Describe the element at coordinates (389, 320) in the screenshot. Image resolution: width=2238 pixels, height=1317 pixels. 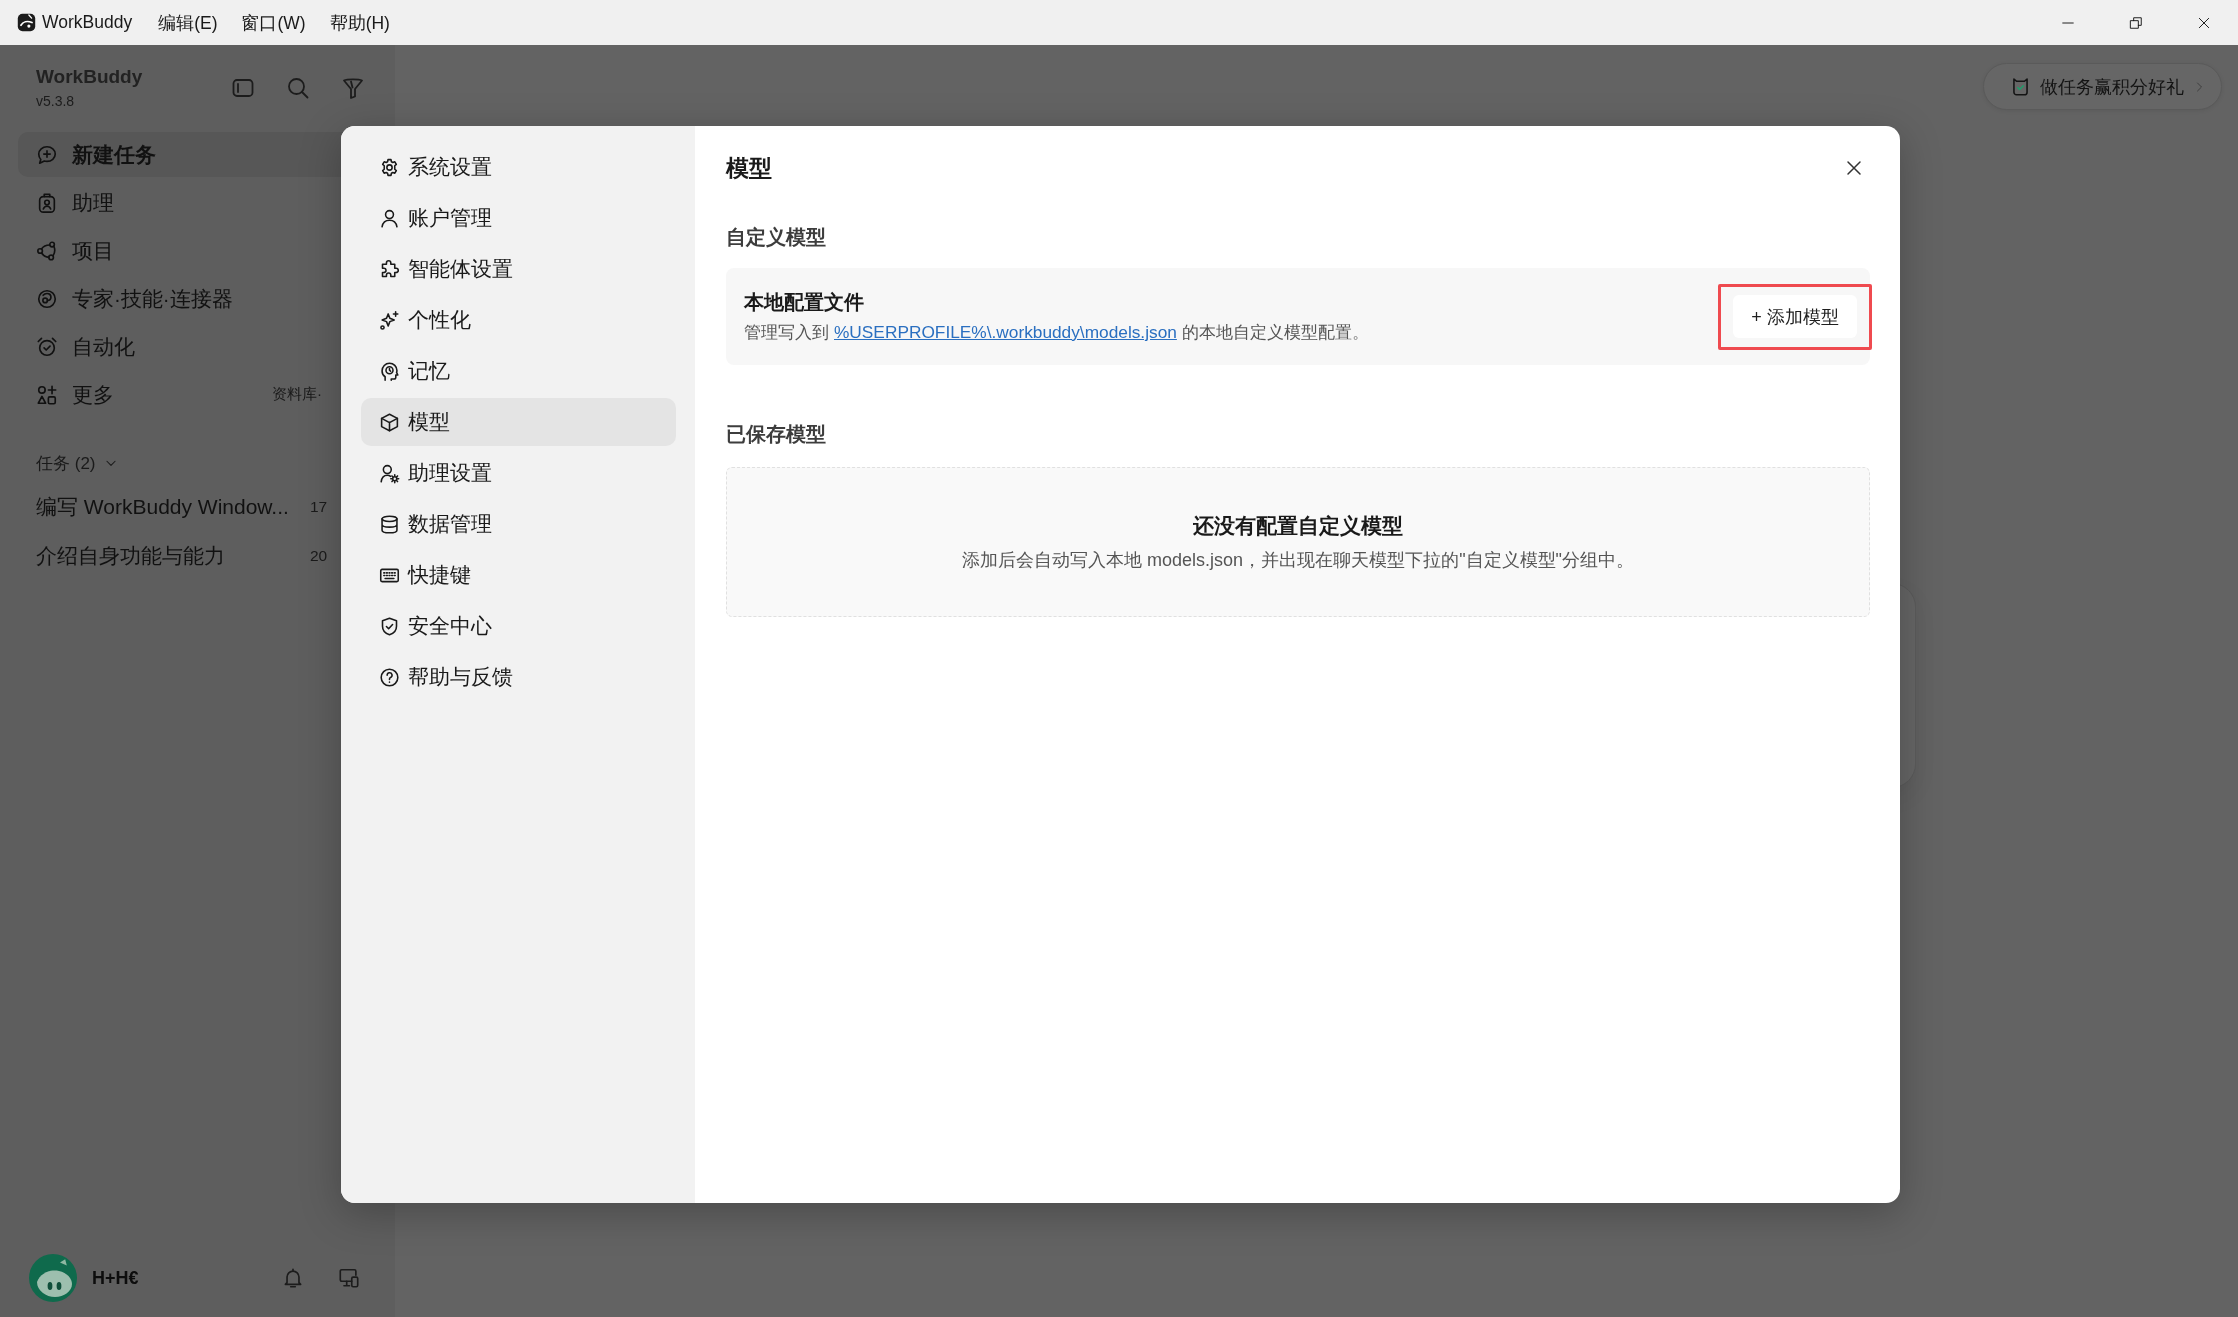
I see `sparkle-icon` at that location.